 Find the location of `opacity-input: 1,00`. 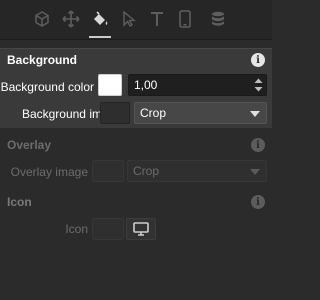

opacity-input: 1,00 is located at coordinates (197, 85).